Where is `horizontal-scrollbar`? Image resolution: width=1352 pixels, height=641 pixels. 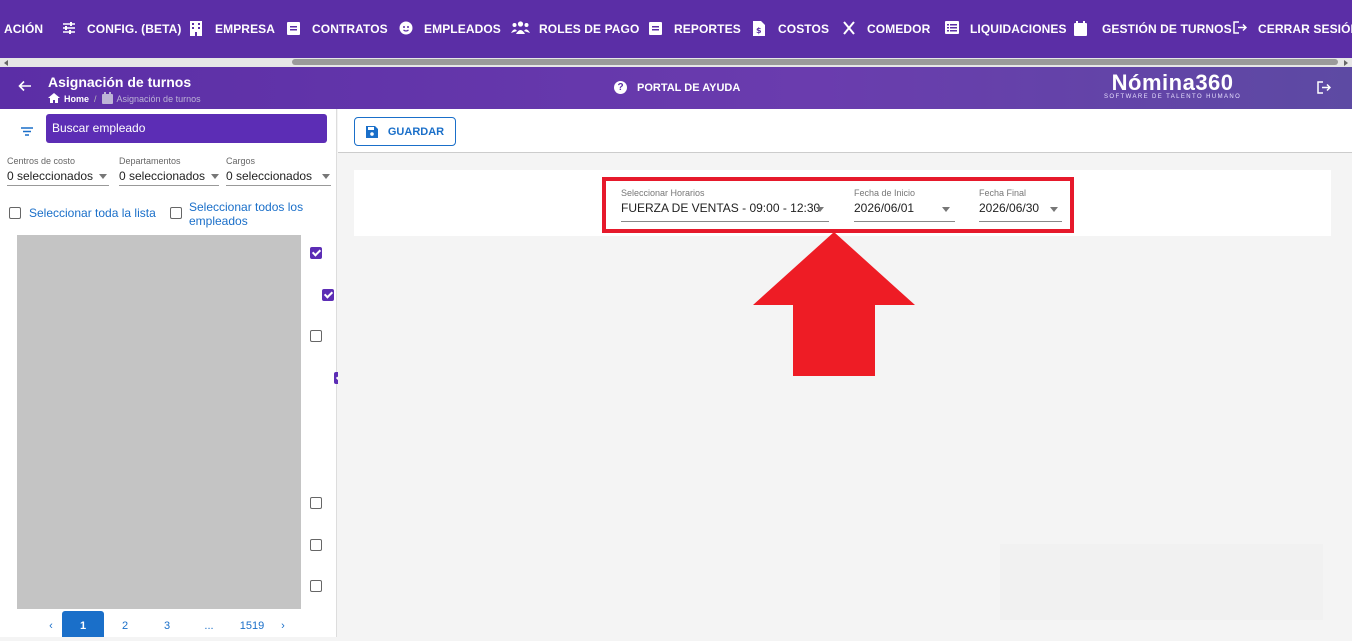
horizontal-scrollbar is located at coordinates (676, 62).